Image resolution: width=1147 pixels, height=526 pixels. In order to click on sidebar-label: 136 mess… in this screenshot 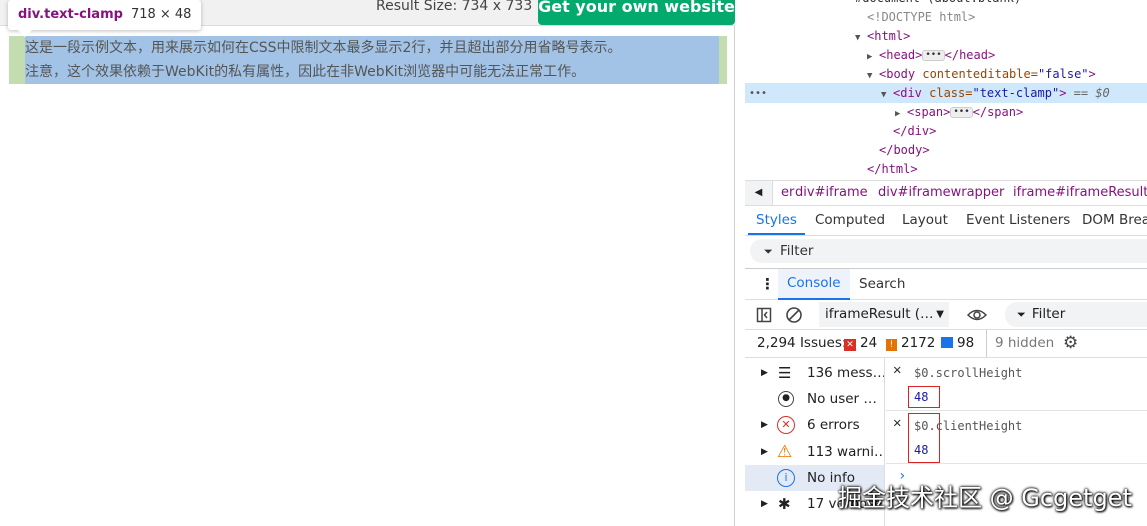, I will do `click(845, 373)`.